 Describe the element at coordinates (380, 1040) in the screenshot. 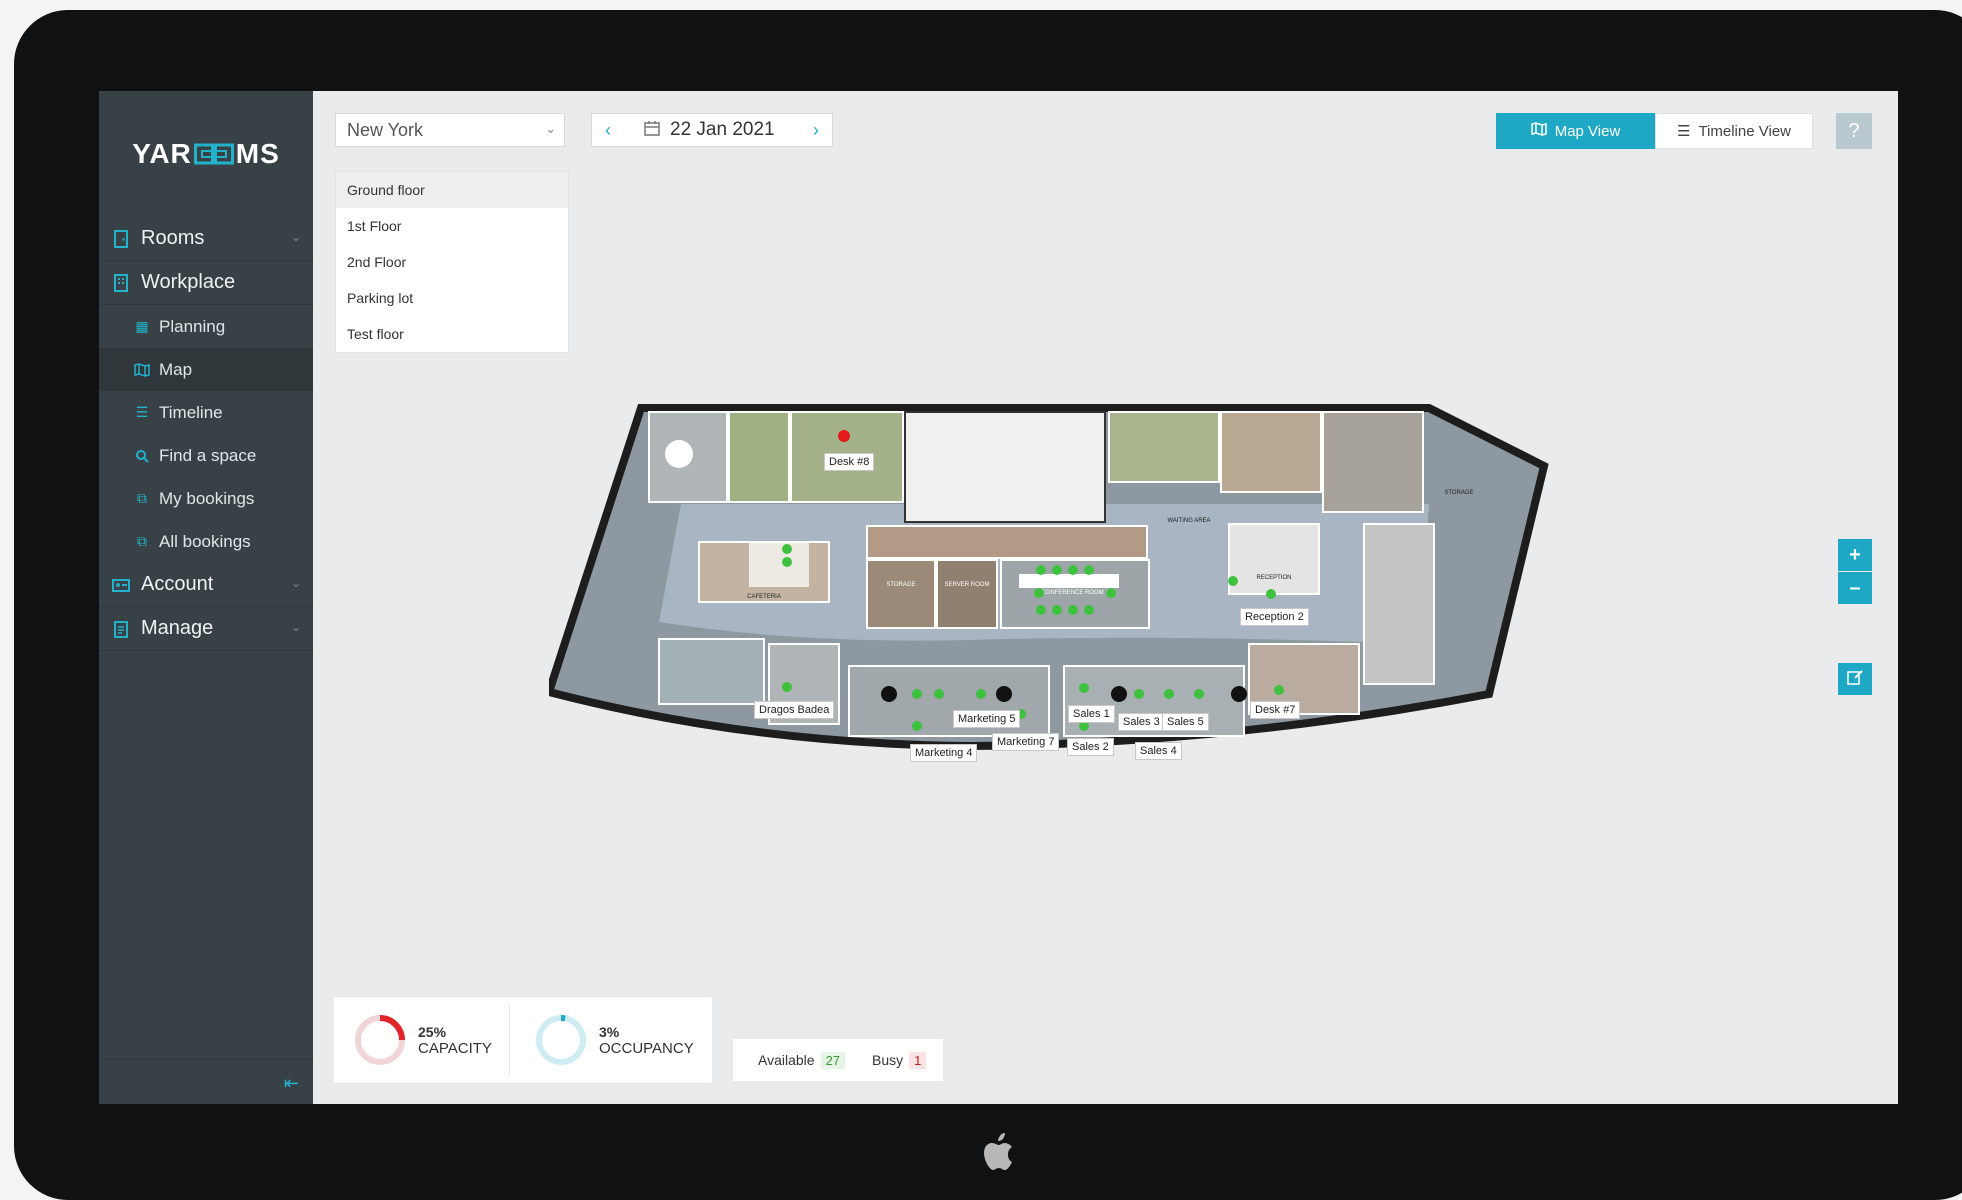

I see `capacity-ring` at that location.